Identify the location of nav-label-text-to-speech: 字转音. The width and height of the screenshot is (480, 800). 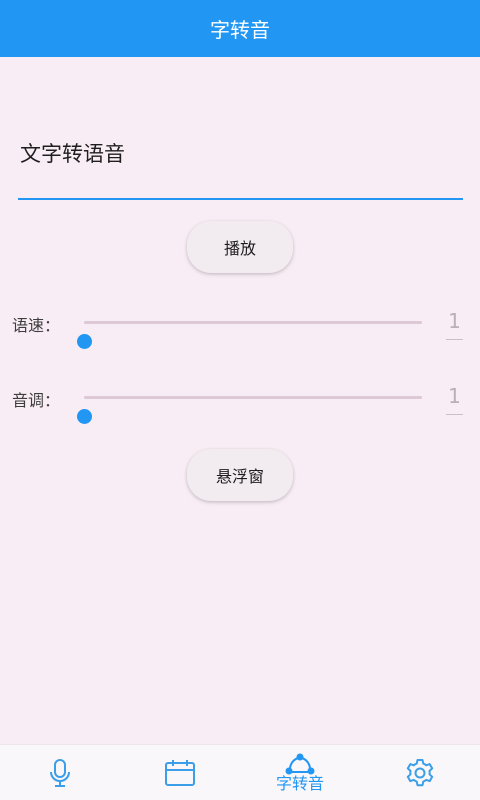
(299, 783).